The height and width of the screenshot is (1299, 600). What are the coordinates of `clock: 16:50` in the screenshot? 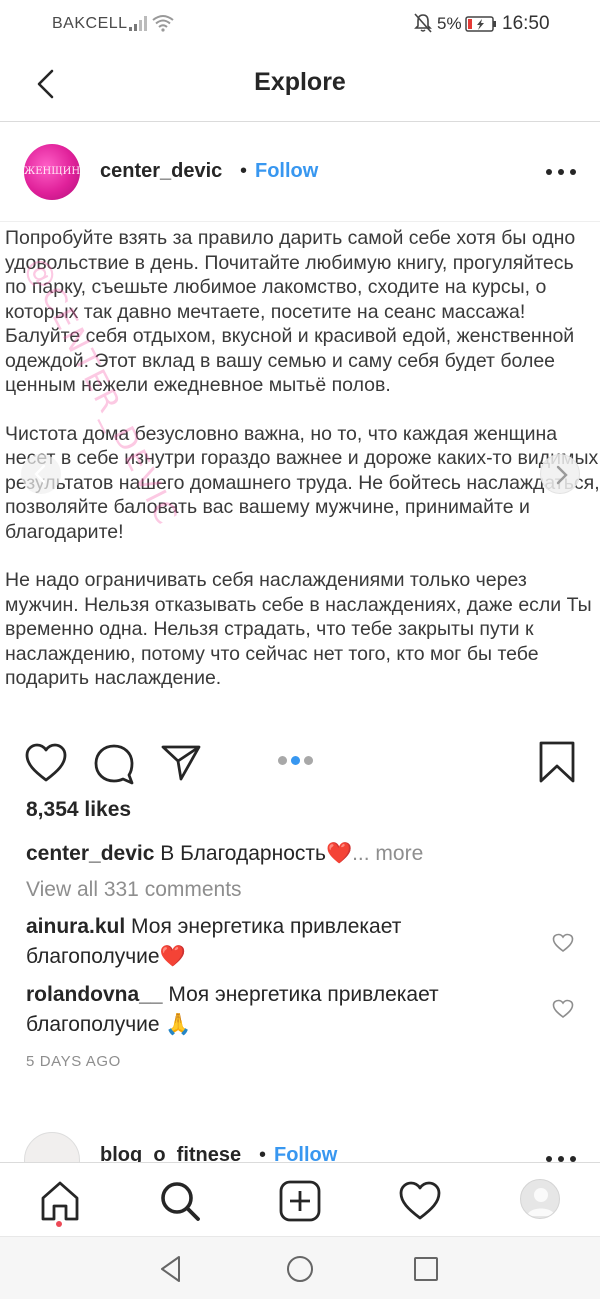 It's located at (526, 23).